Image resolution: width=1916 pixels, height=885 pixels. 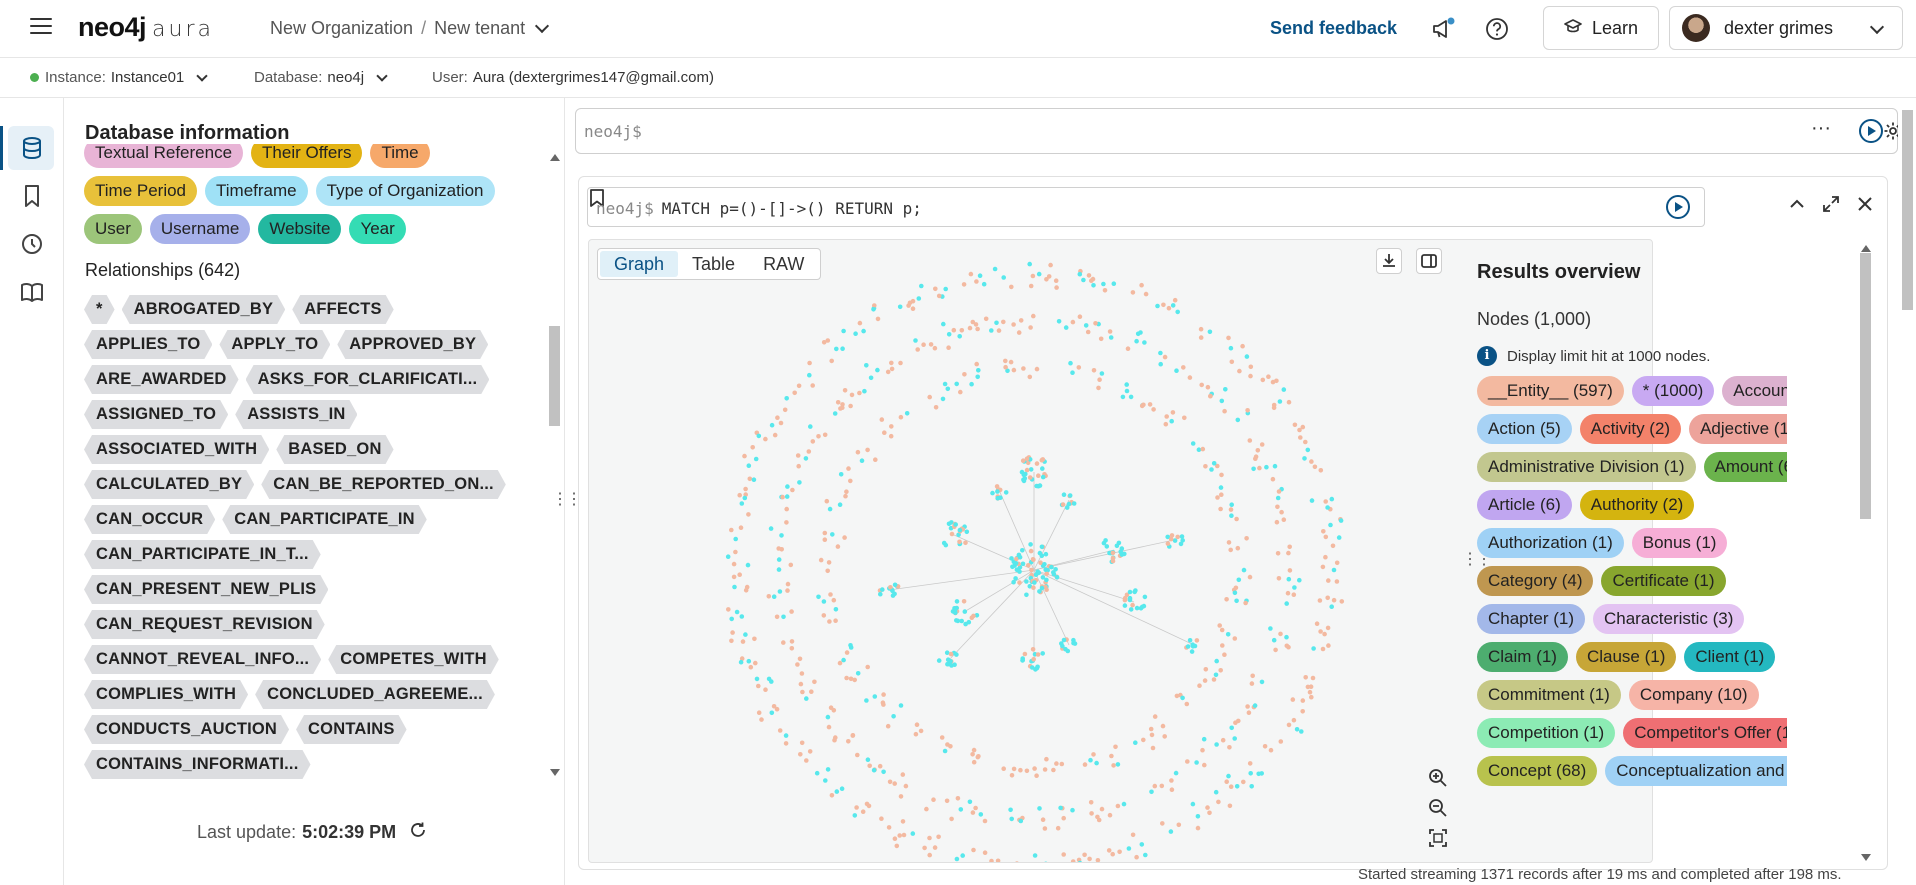 I want to click on scrollbar-thumb, so click(x=1865, y=386).